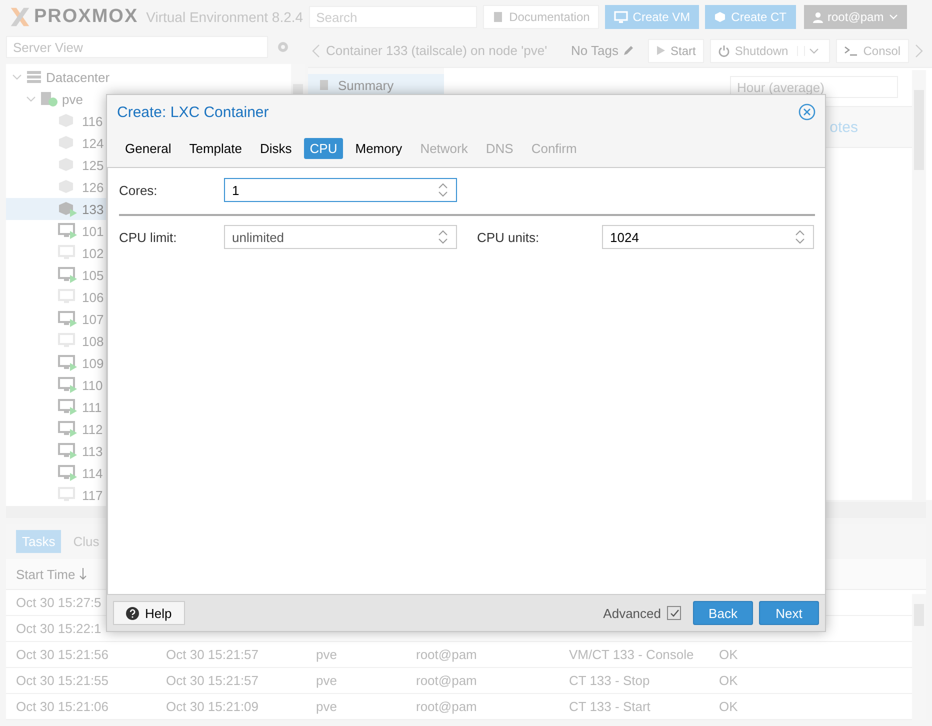  What do you see at coordinates (632, 654) in the screenshot?
I see `table-cell-text: VM/CT 133 - Console` at bounding box center [632, 654].